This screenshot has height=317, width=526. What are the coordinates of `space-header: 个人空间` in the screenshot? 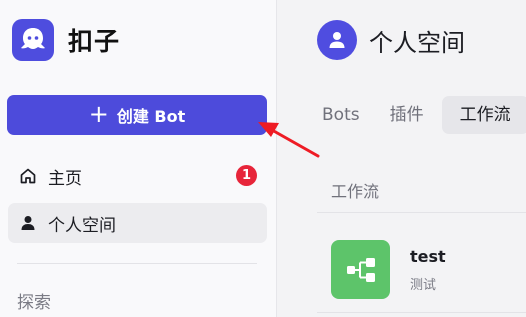 It's located at (391, 40).